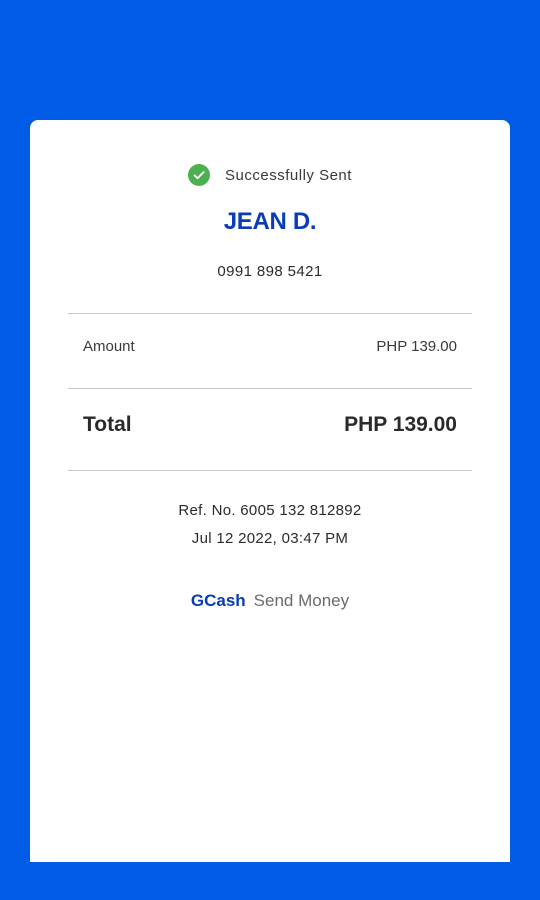 This screenshot has height=900, width=540. Describe the element at coordinates (270, 271) in the screenshot. I see `recipient-phone: 0991 898 5421` at that location.